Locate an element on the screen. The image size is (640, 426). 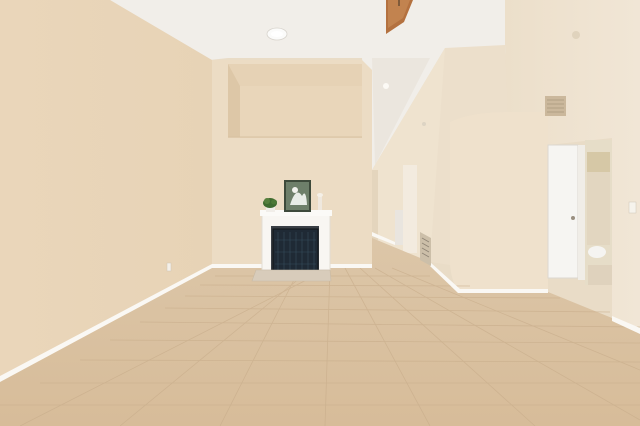
fireplace-screen is located at coordinates (295, 251).